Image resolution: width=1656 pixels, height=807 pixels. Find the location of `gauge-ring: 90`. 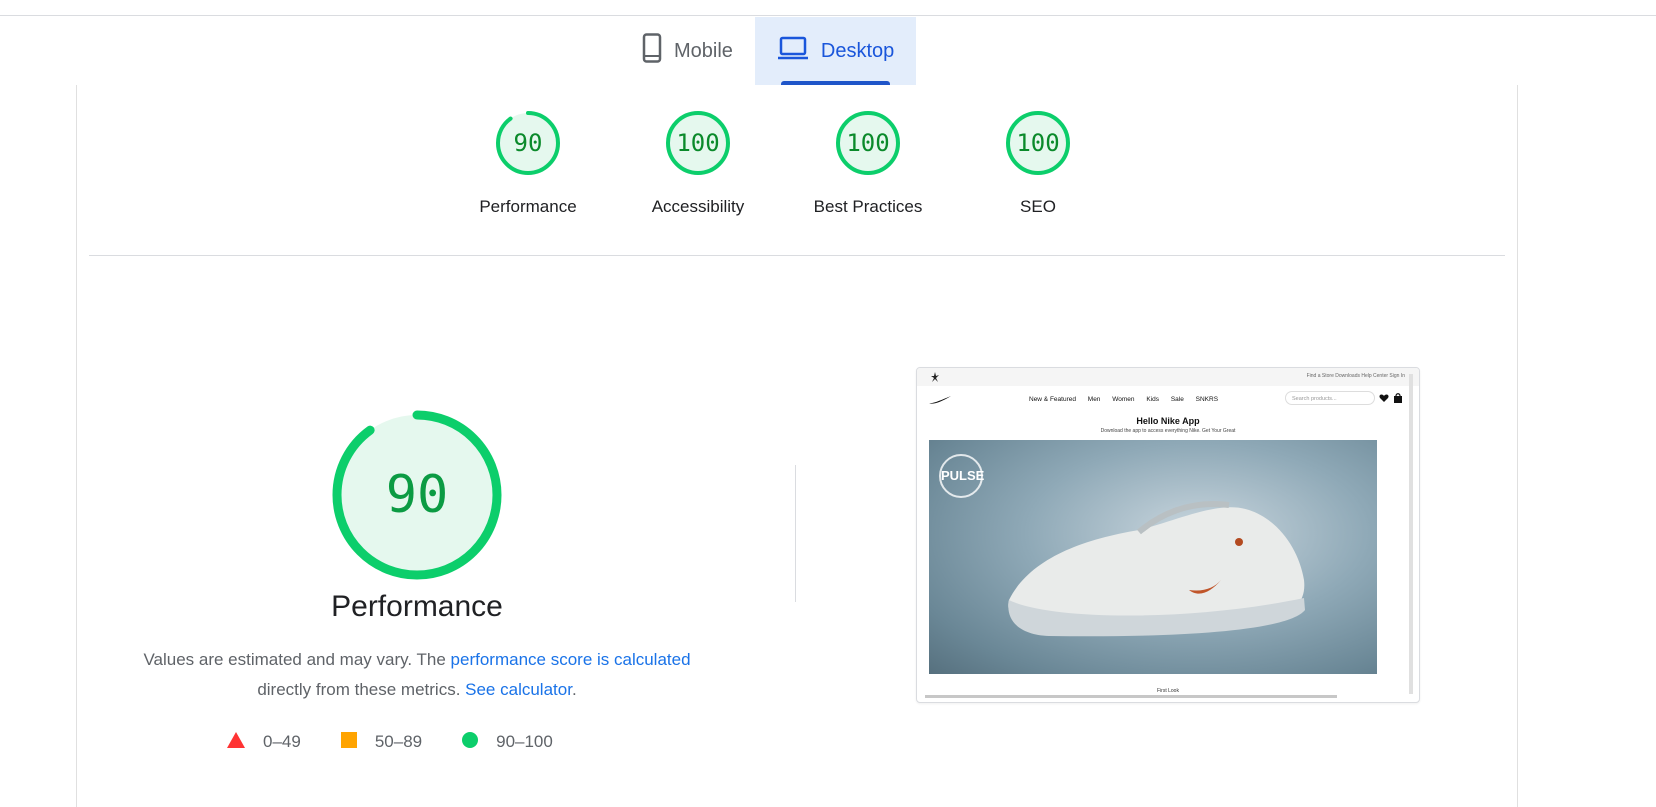

gauge-ring: 90 is located at coordinates (528, 143).